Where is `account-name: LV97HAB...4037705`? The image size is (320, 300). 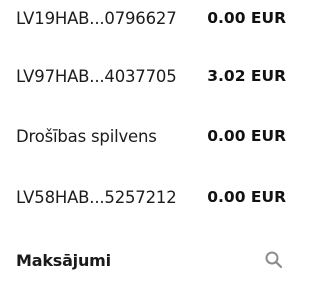 account-name: LV97HAB...4037705 is located at coordinates (96, 76).